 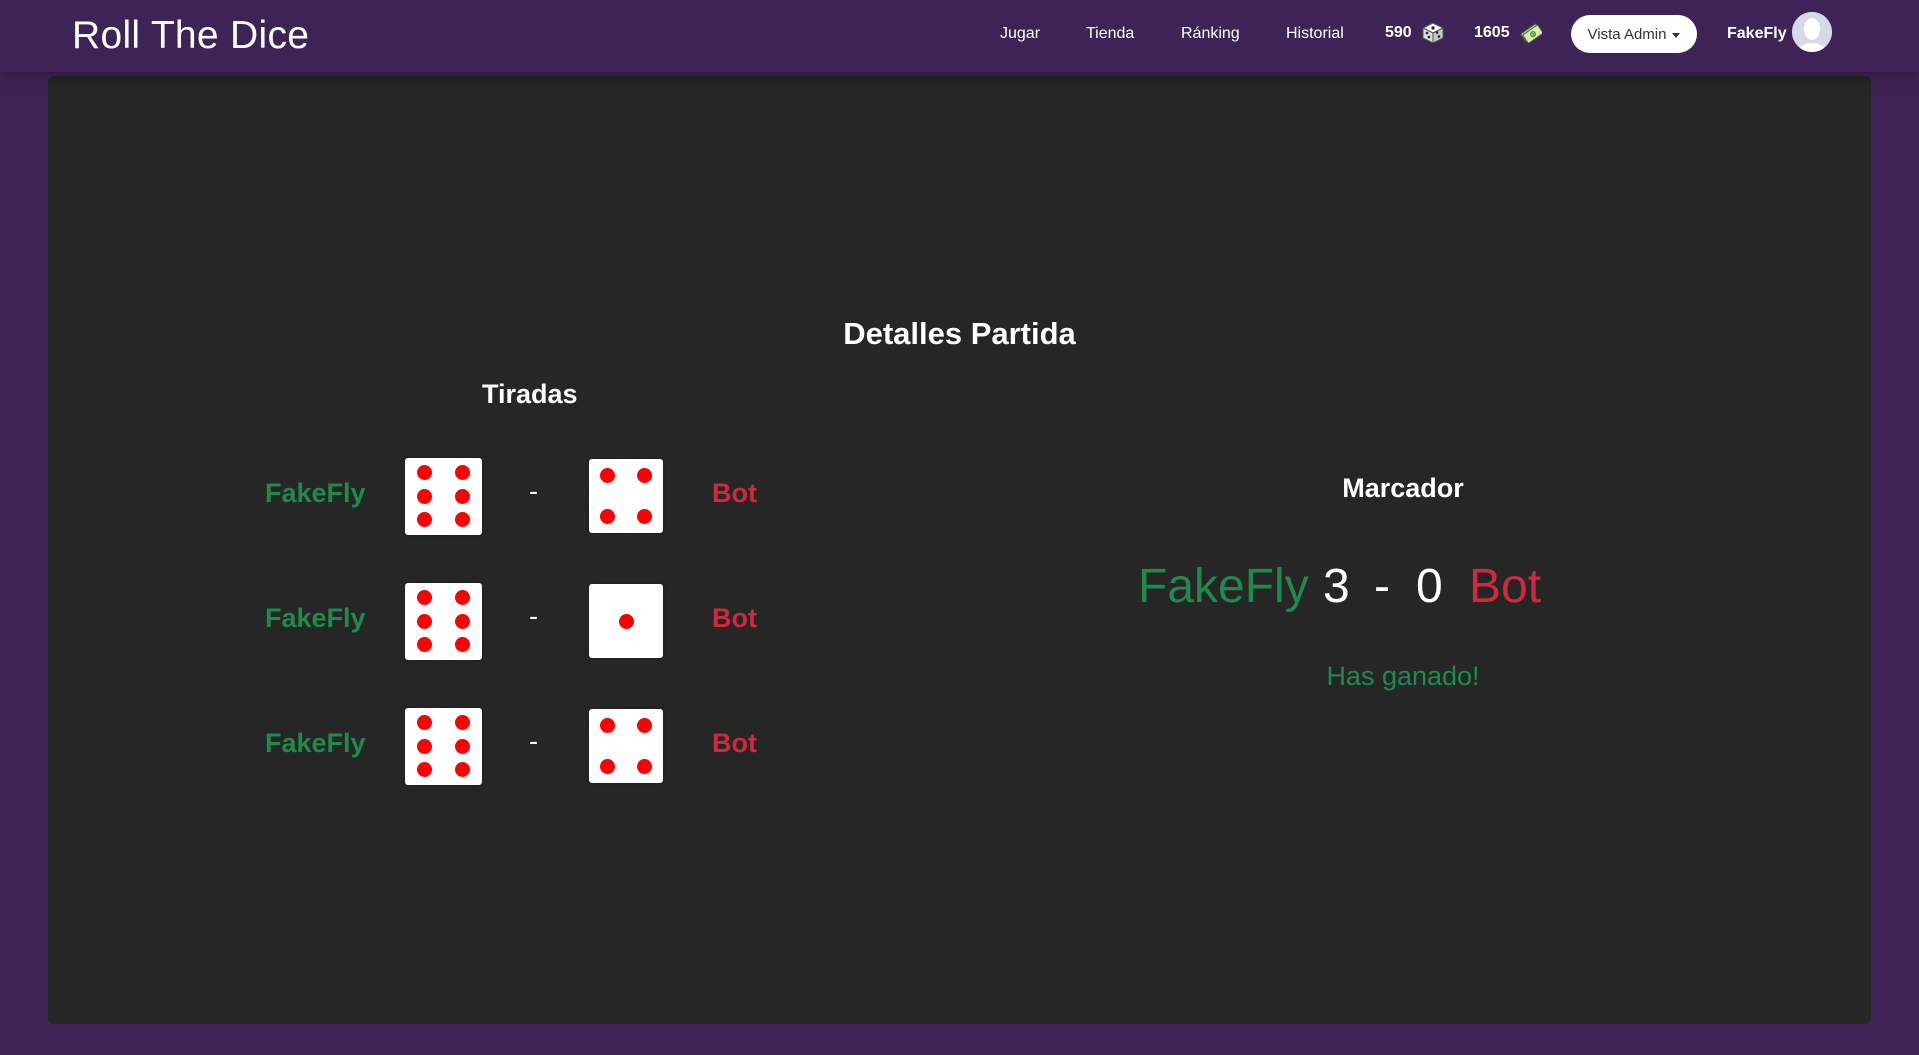 I want to click on user-avatar-icon, so click(x=1812, y=32).